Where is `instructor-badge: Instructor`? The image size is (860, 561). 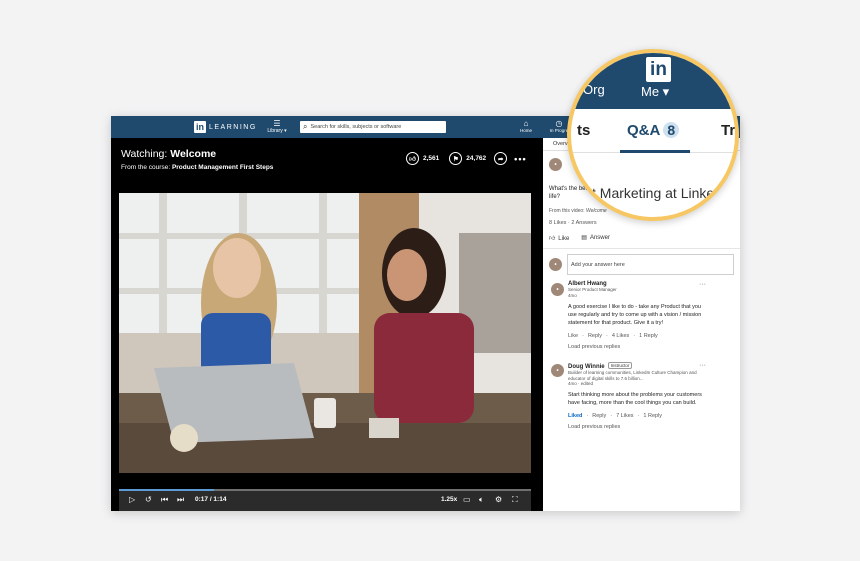 instructor-badge: Instructor is located at coordinates (620, 365).